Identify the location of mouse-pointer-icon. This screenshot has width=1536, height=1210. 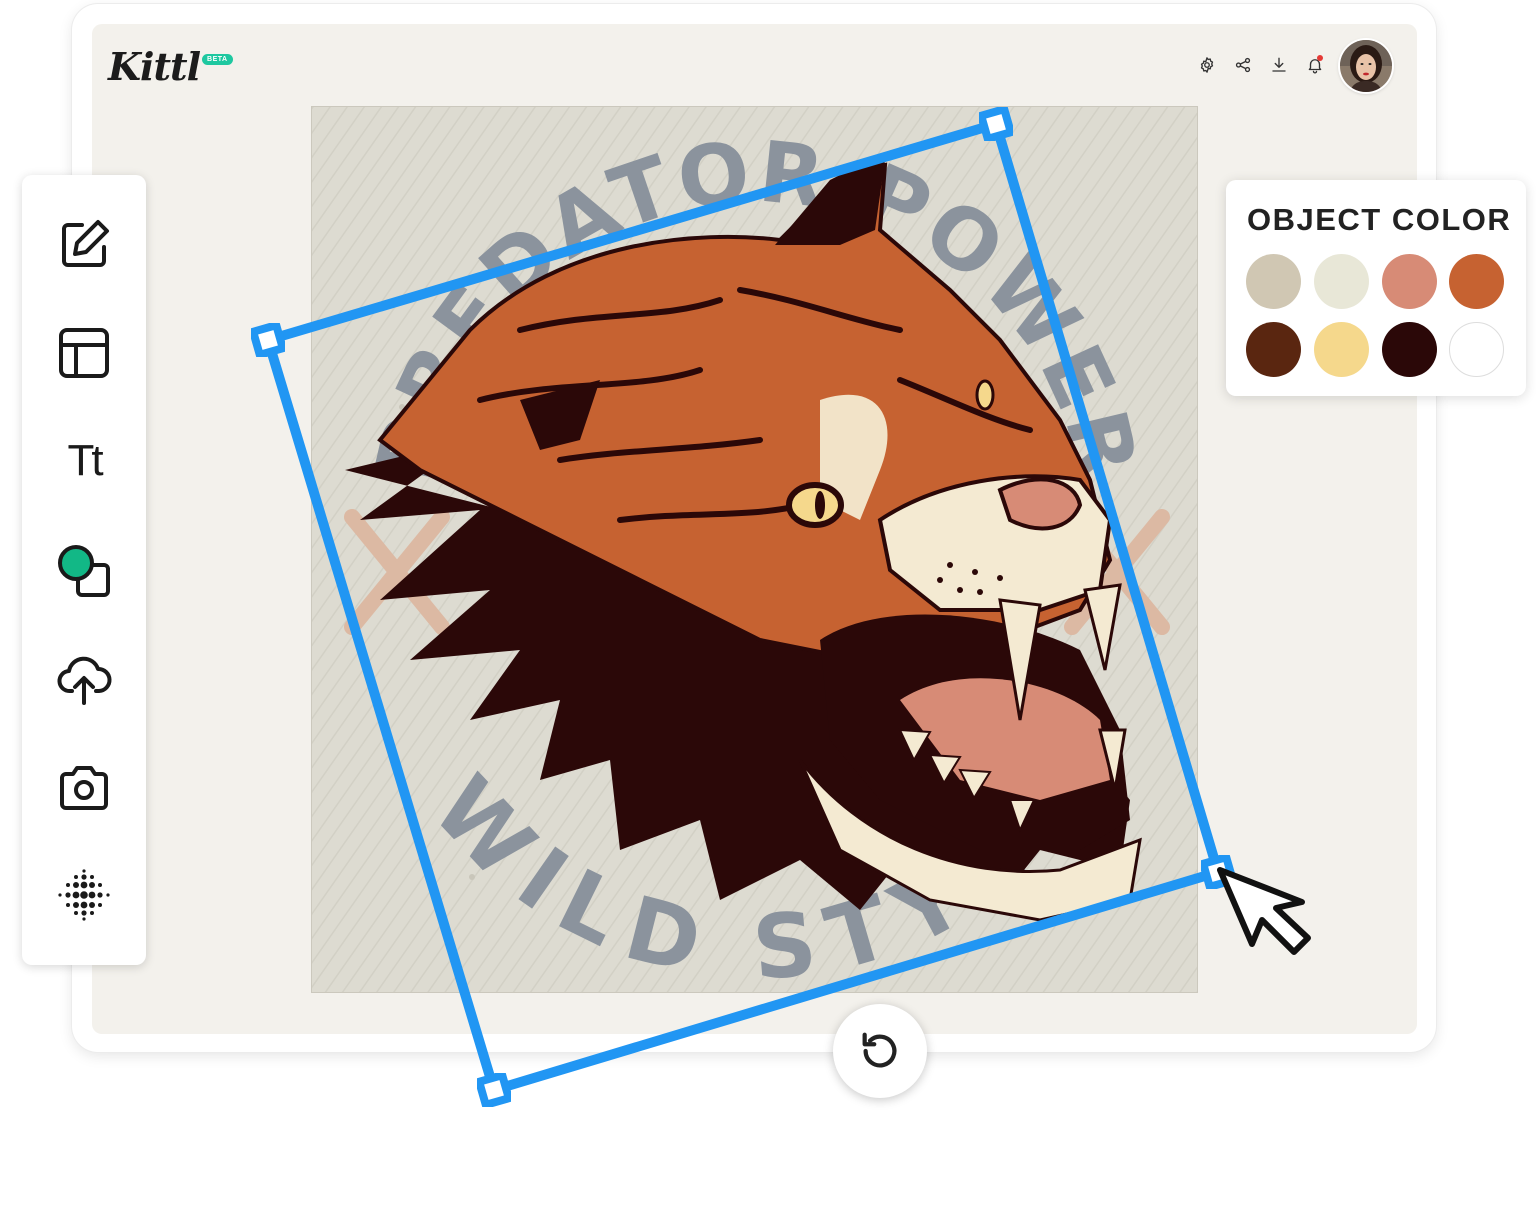
(1264, 911).